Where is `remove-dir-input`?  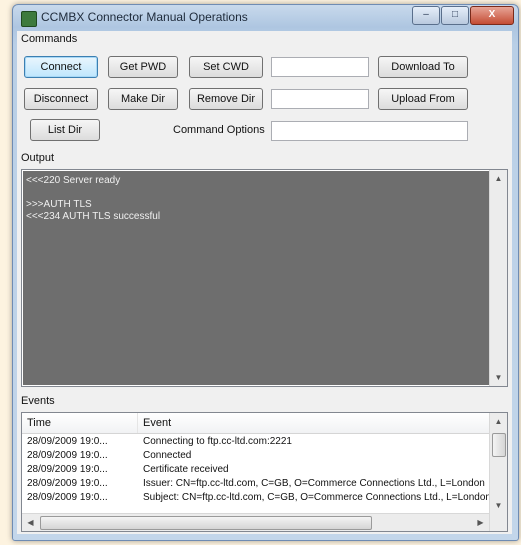
remove-dir-input is located at coordinates (320, 99).